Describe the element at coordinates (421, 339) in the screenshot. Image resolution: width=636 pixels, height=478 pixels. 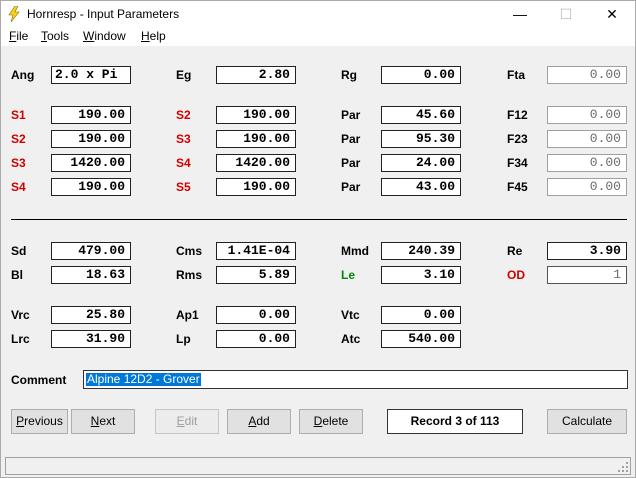
I see `field-atc: 540.00` at that location.